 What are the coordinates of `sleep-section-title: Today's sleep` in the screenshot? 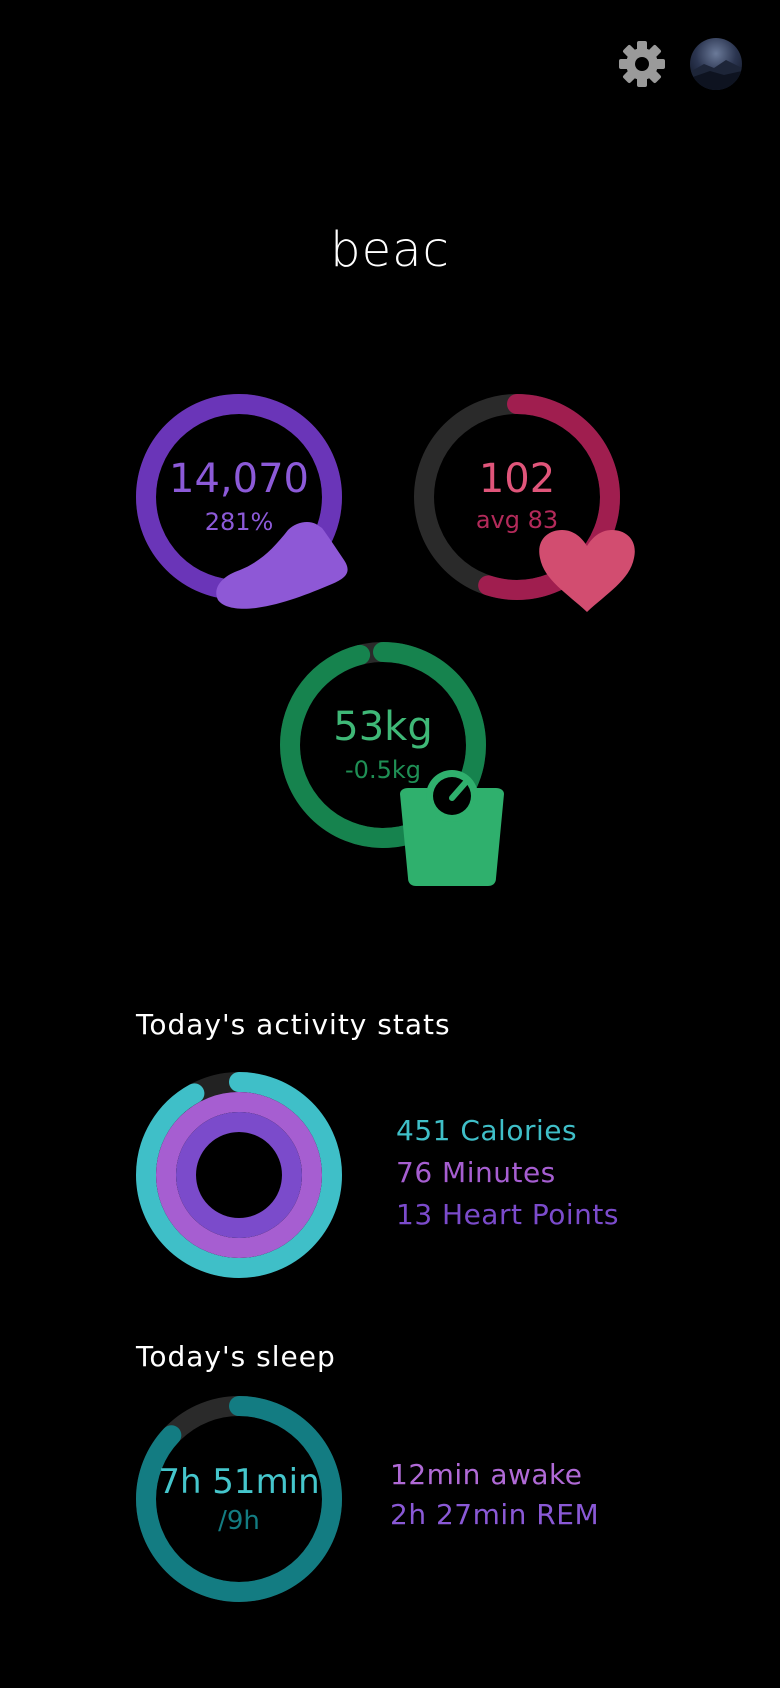 It's located at (236, 1356).